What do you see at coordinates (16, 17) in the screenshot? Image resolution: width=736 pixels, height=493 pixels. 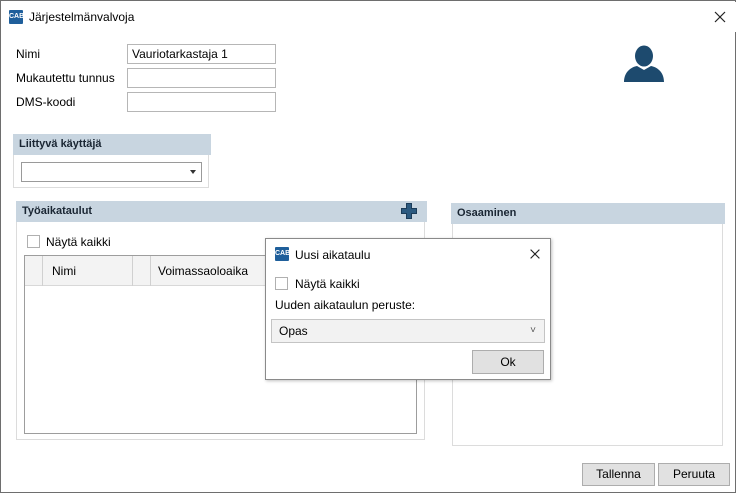 I see `app-logo-icon: CAB` at bounding box center [16, 17].